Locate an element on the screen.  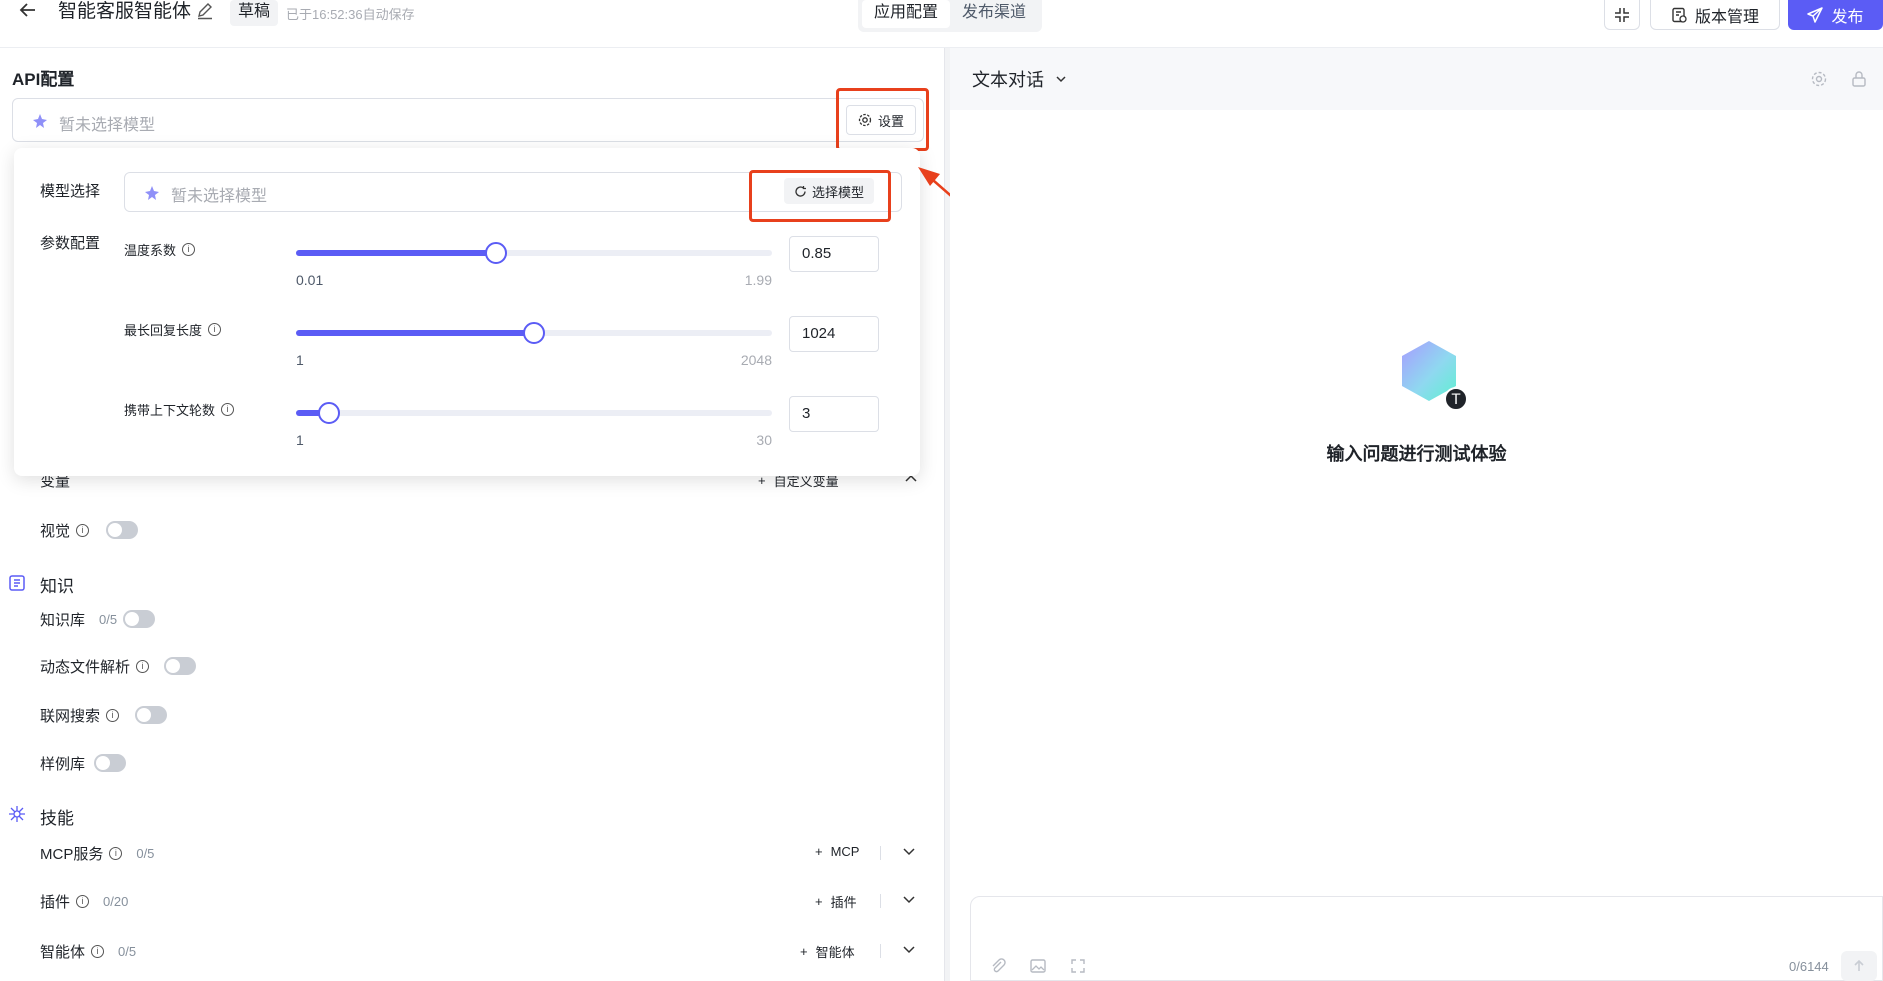
slider-max: 30 is located at coordinates (764, 440).